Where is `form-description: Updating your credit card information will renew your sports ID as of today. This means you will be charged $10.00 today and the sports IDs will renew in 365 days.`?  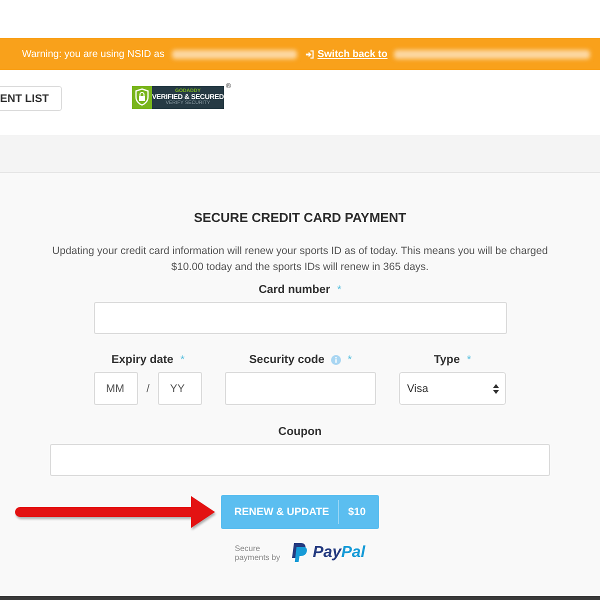 form-description: Updating your credit card information will renew your sports ID as of today. This means you will be charged $10.00 today and the sports IDs will renew in 365 days. is located at coordinates (300, 259).